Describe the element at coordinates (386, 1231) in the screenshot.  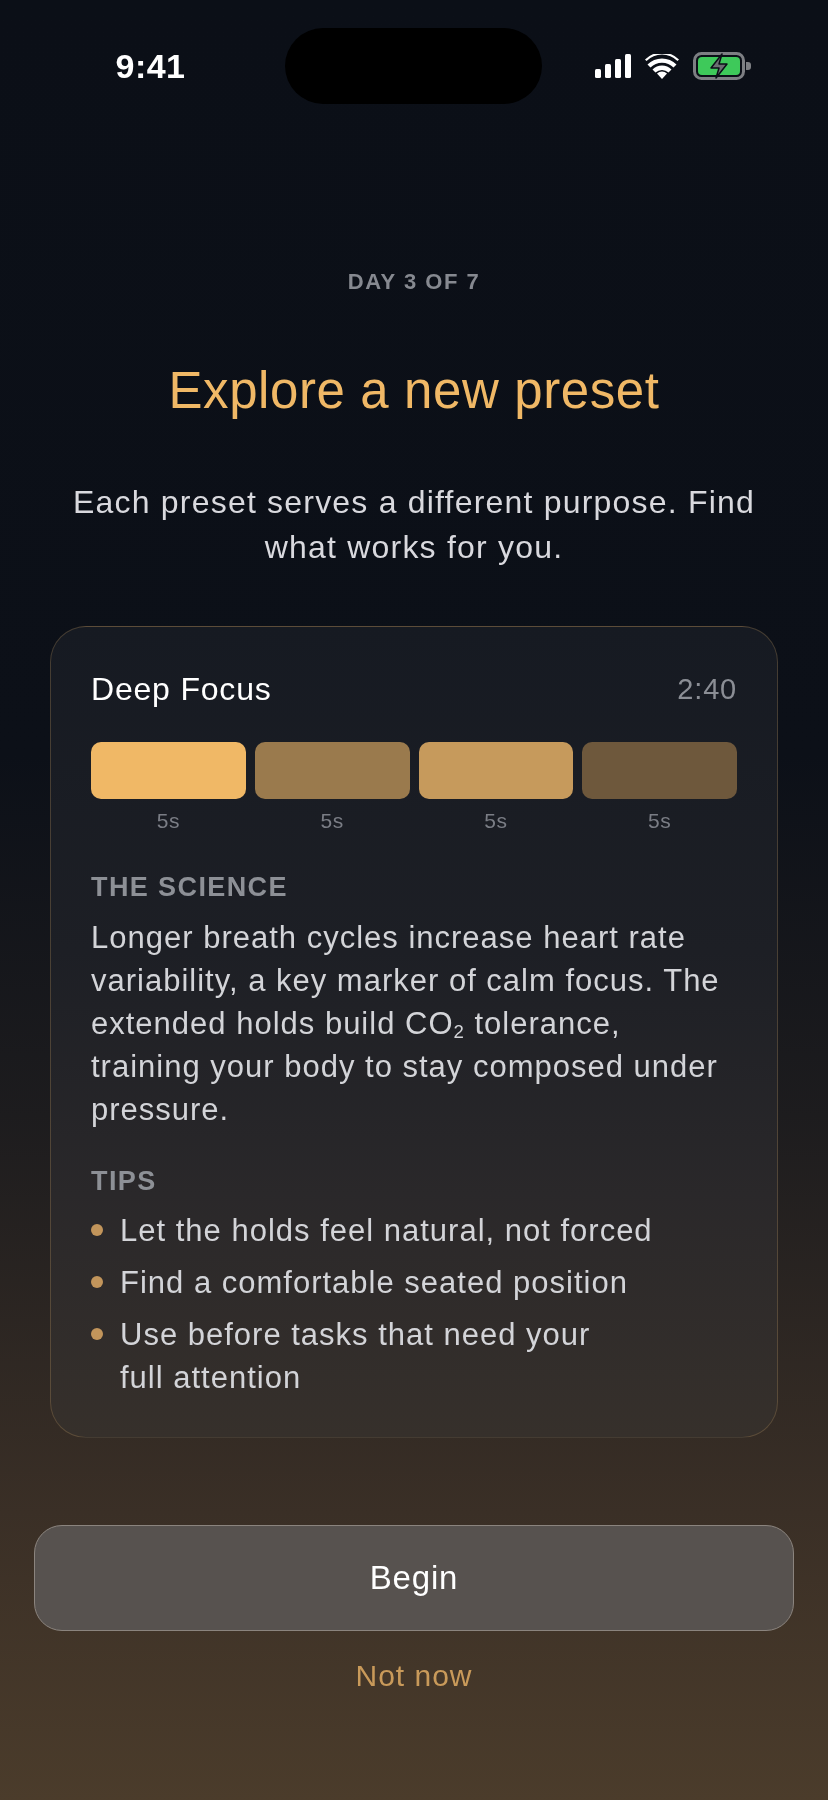
I see `tip-text: Let the holds feel natural, not forced` at that location.